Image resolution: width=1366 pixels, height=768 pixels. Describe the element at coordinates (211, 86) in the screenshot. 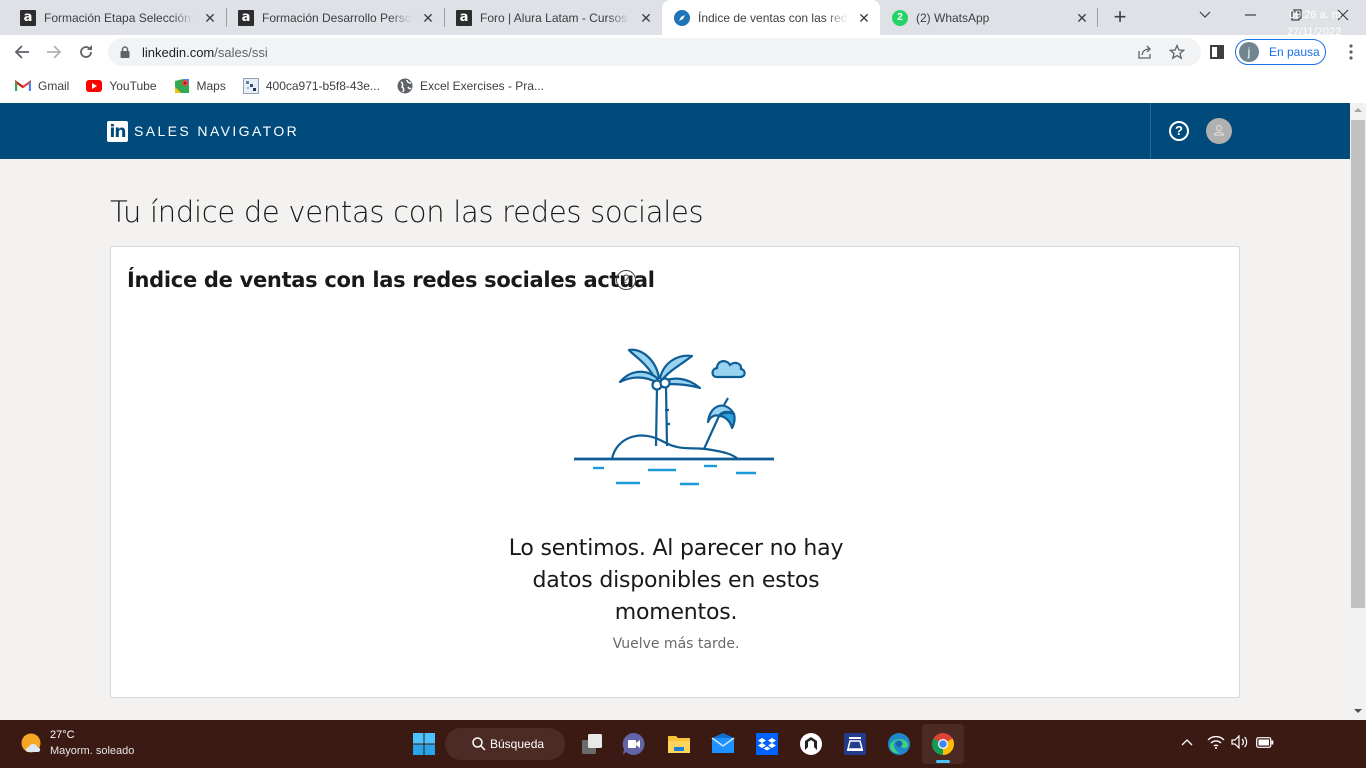

I see `bookmark-label: Maps` at that location.